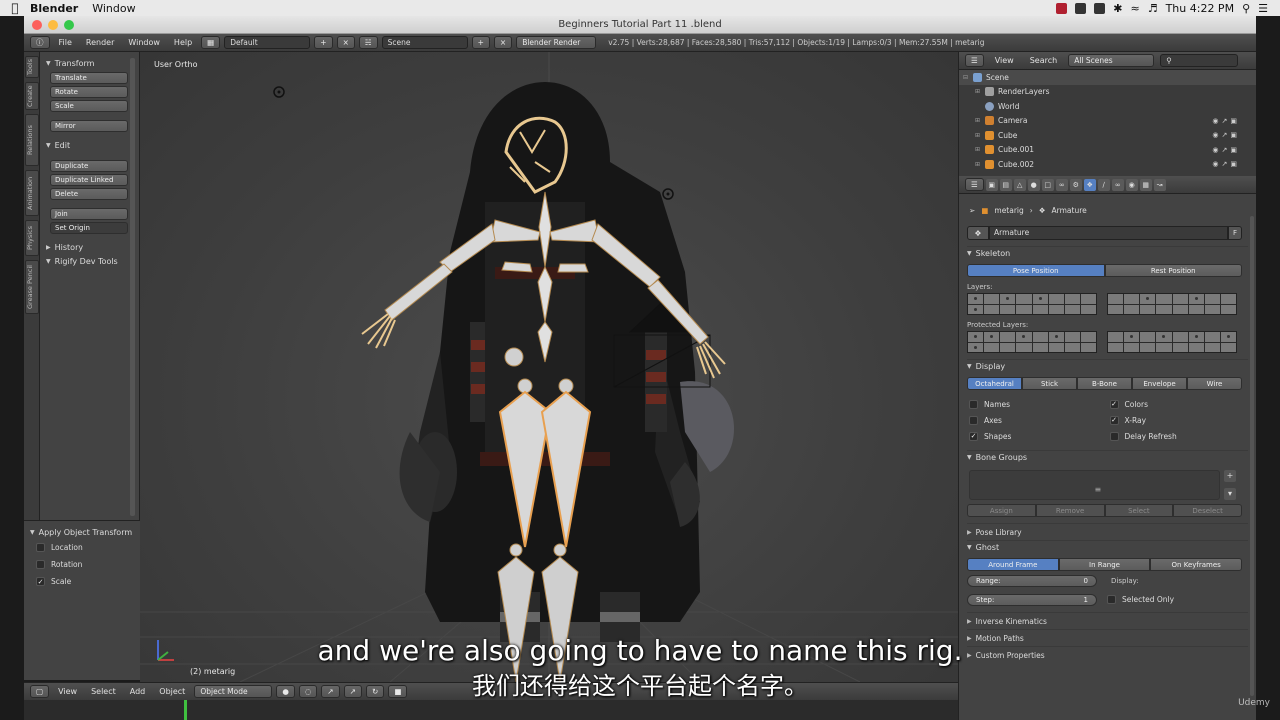 The width and height of the screenshot is (1280, 720). I want to click on tool-shelf-scrollbar, so click(132, 287).